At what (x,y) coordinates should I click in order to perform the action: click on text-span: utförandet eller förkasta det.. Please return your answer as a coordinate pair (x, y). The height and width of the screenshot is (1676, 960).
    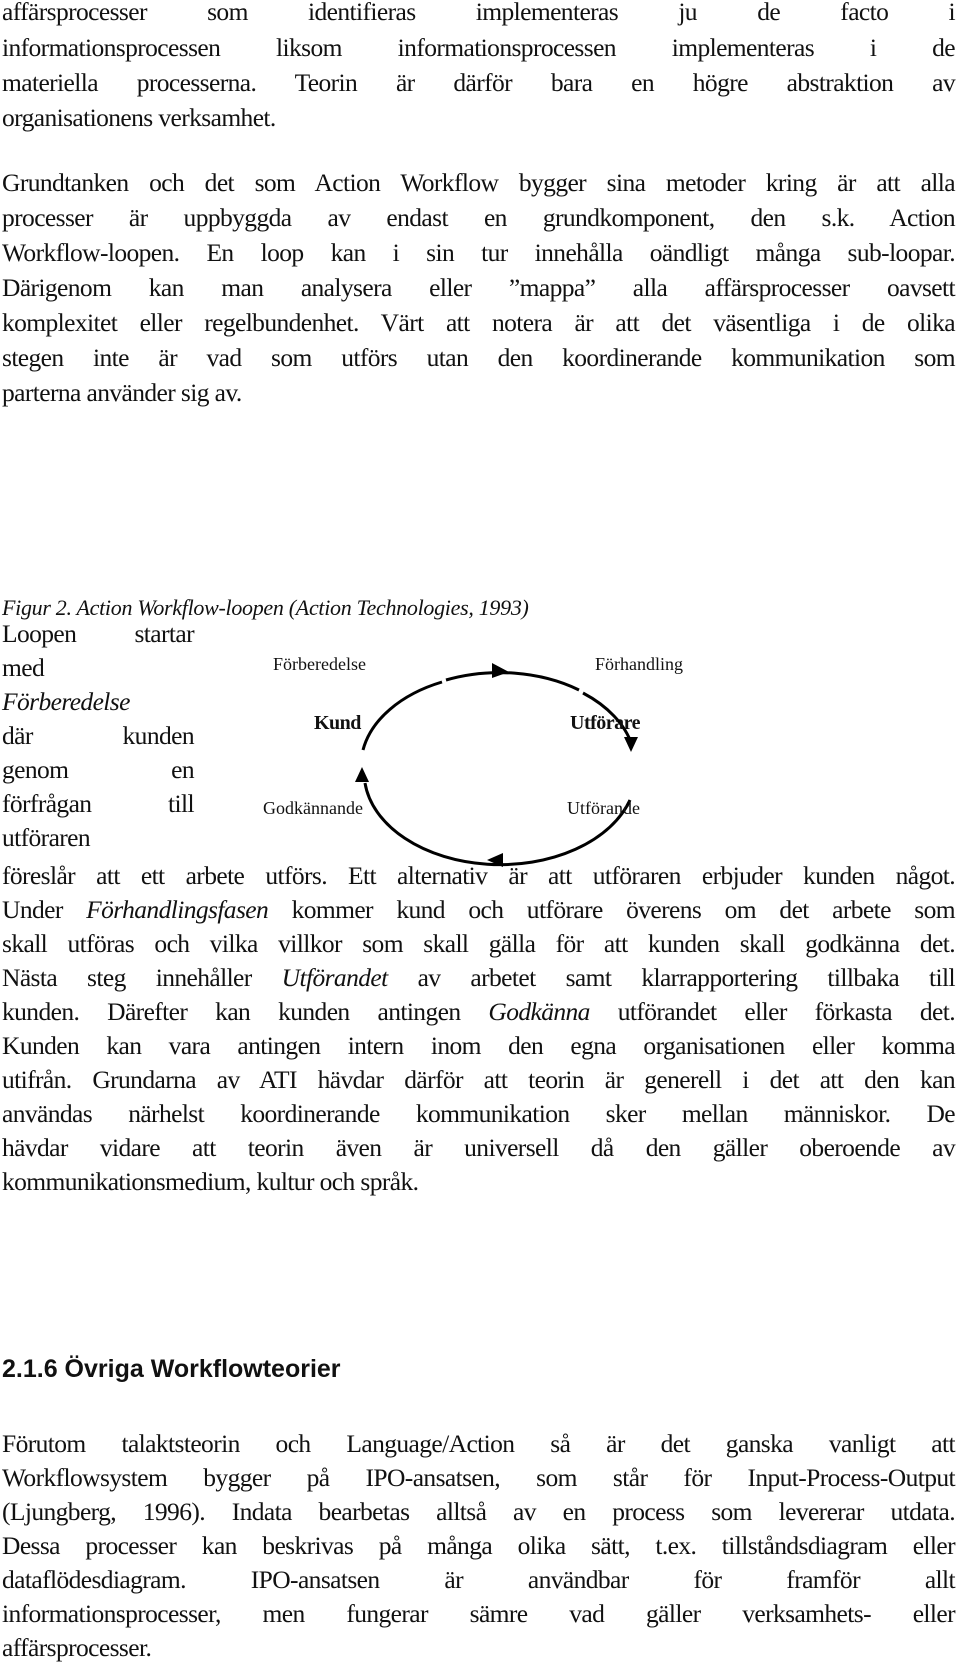
    Looking at the image, I should click on (772, 1011).